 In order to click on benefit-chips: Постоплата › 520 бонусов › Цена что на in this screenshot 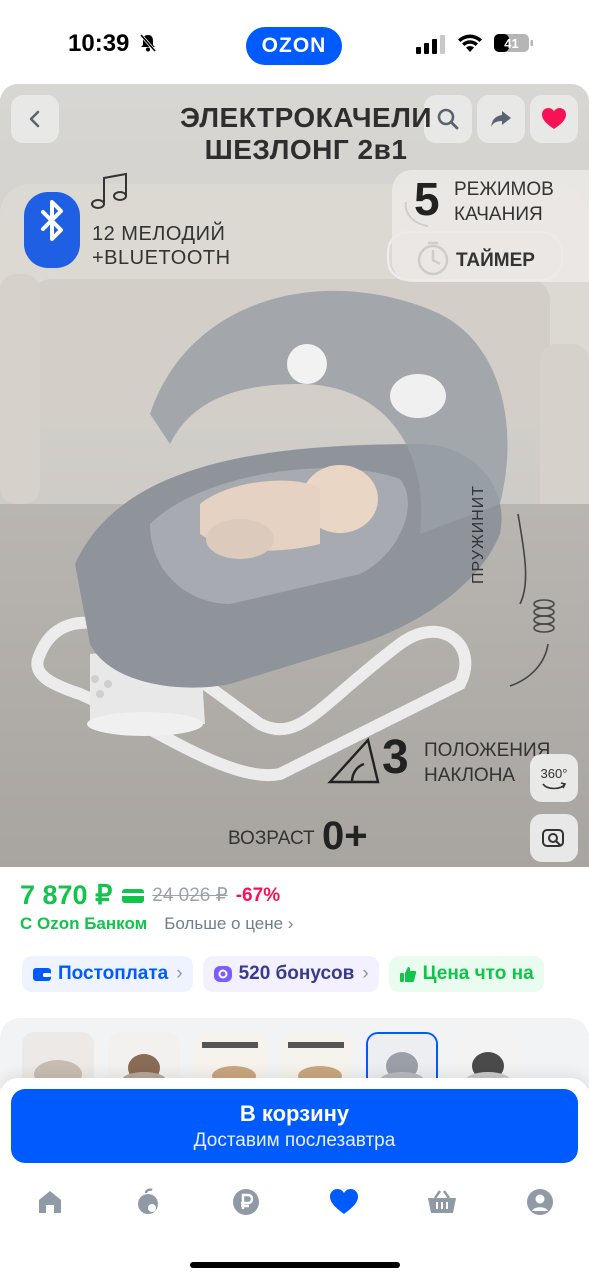, I will do `click(283, 974)`.